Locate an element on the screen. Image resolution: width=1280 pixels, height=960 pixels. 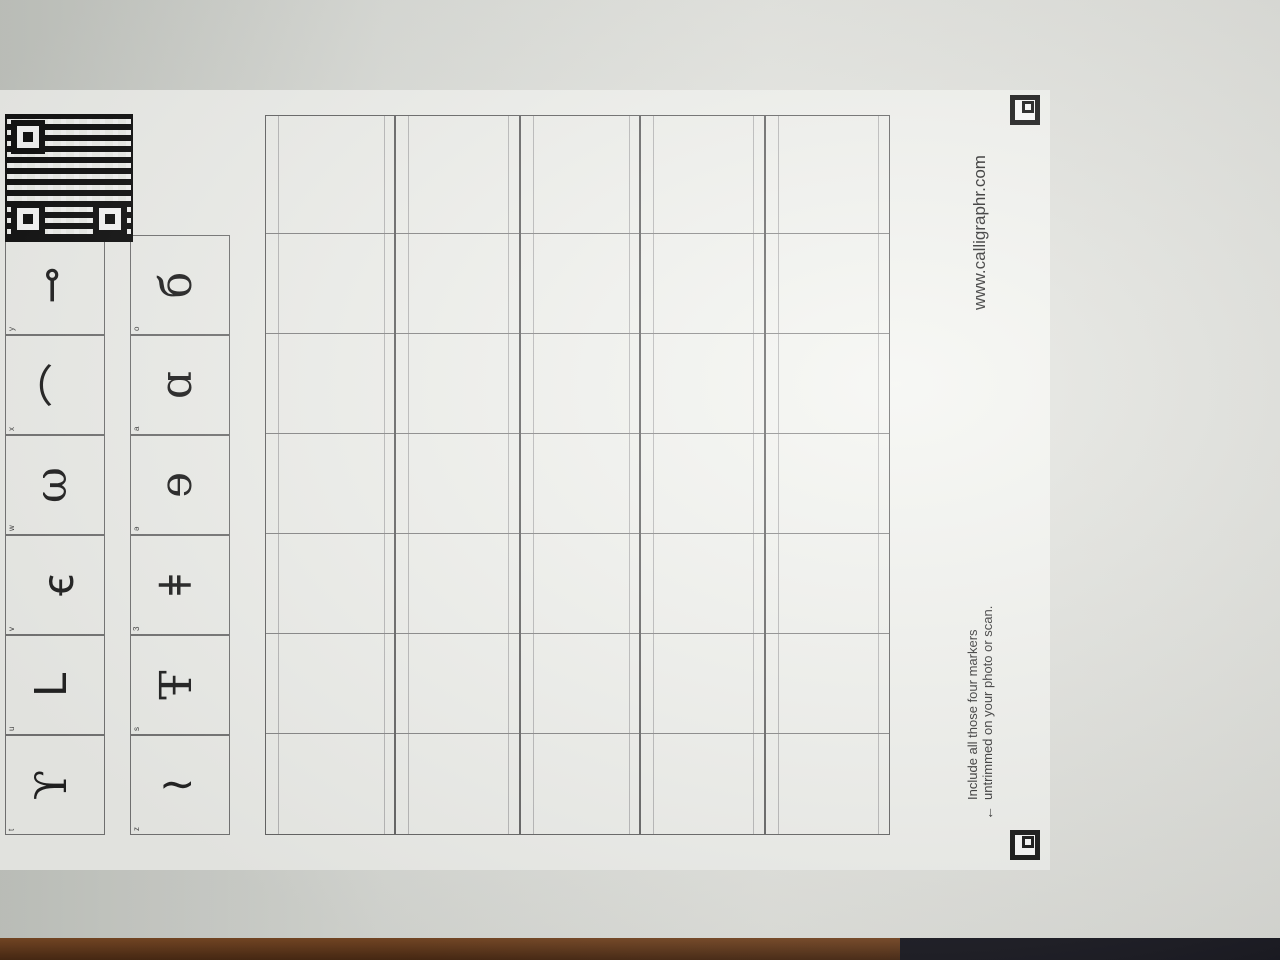
cell: x ⌒ is located at coordinates (55, 385).